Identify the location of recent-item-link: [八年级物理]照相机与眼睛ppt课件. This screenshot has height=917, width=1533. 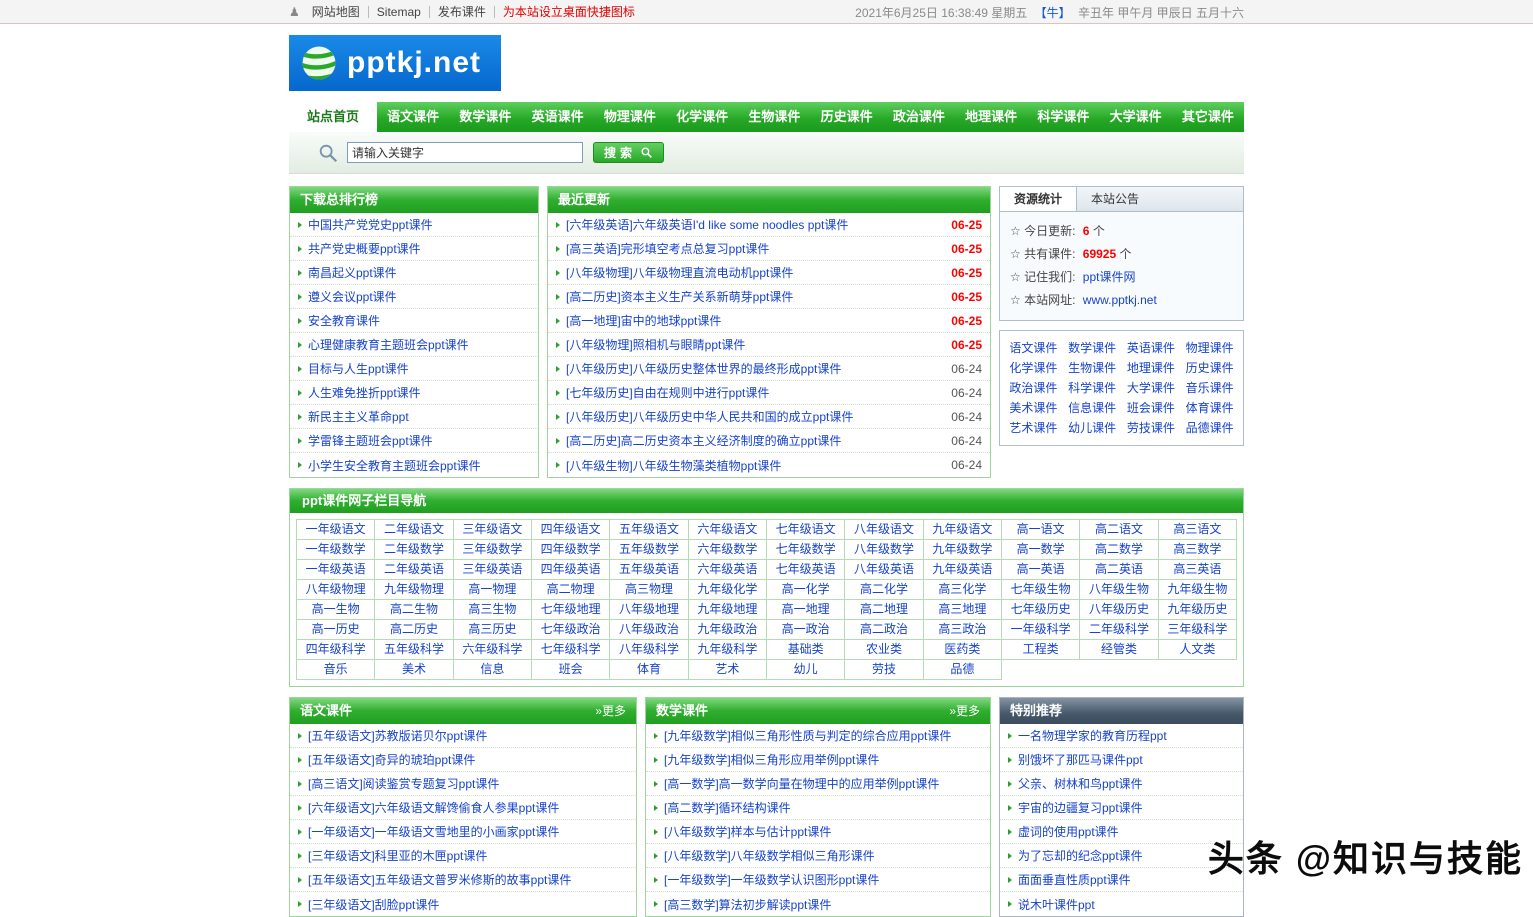
(754, 344).